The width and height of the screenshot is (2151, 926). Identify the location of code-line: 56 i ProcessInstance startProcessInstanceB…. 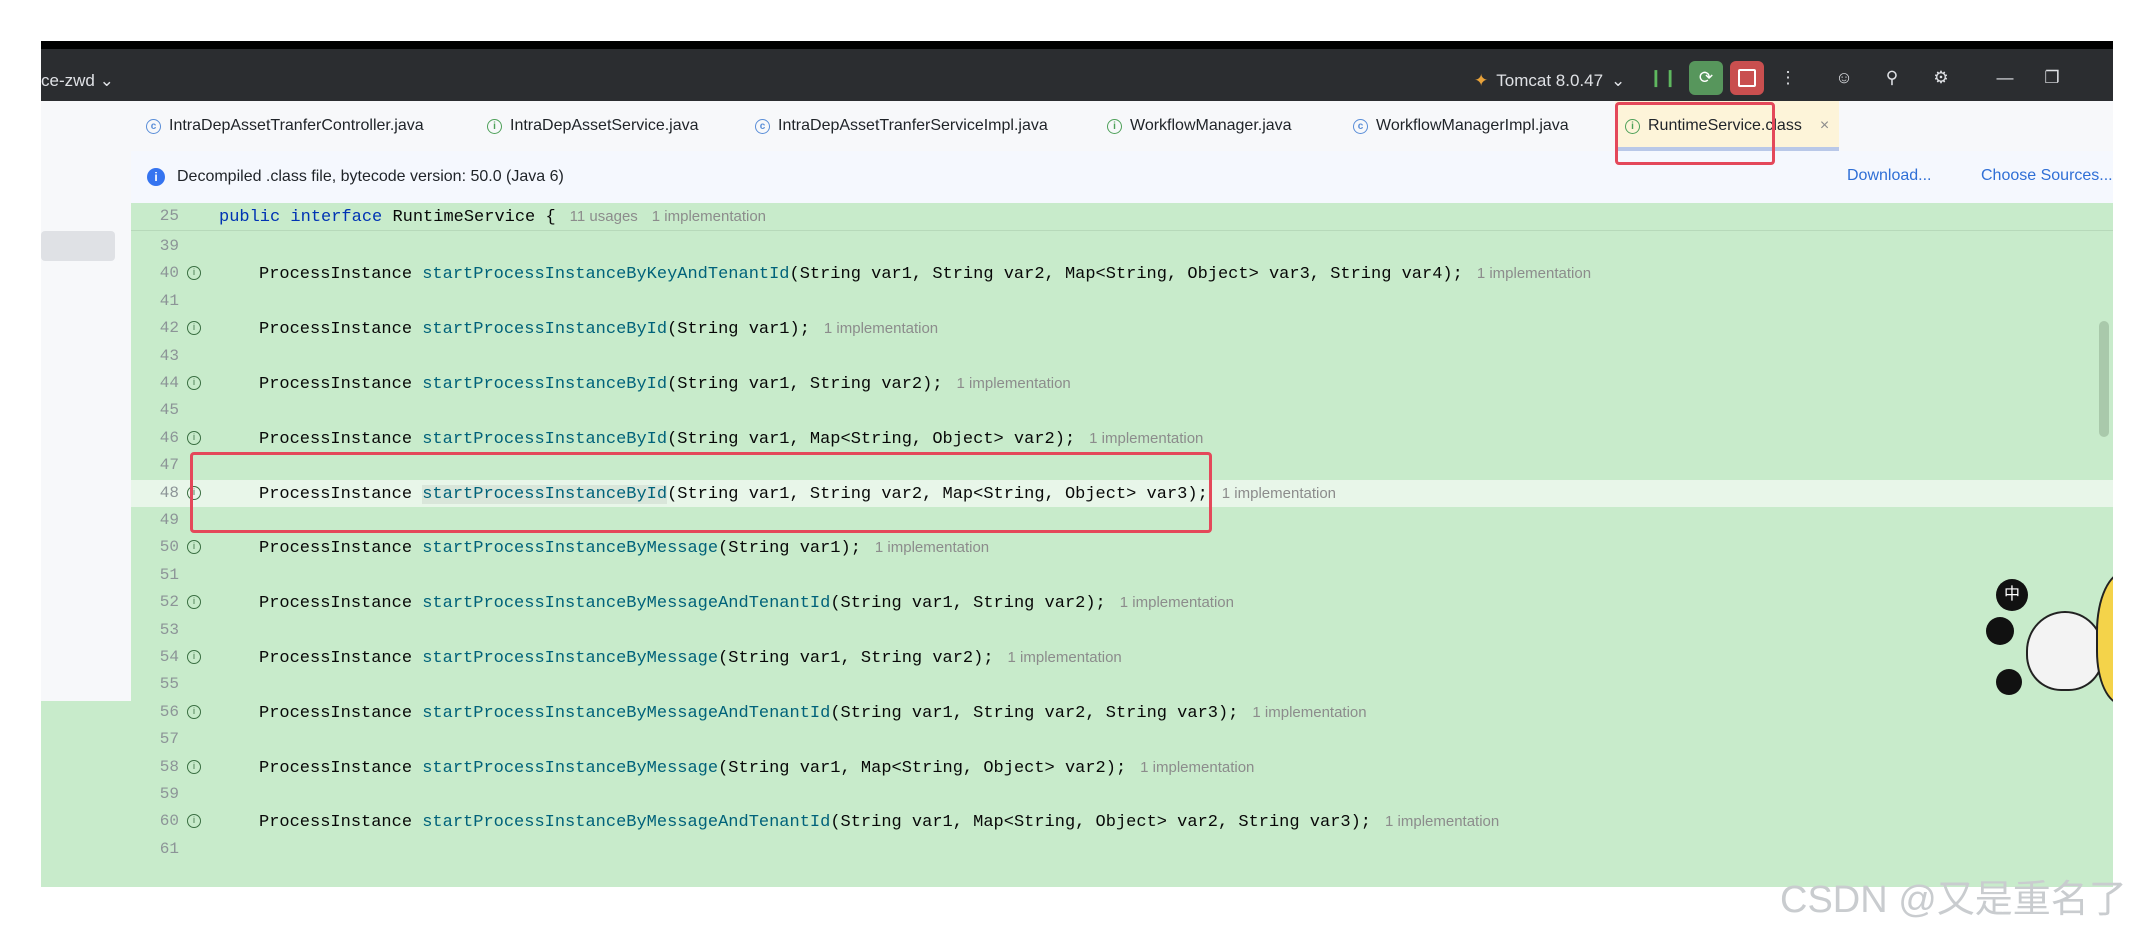
(1122, 712).